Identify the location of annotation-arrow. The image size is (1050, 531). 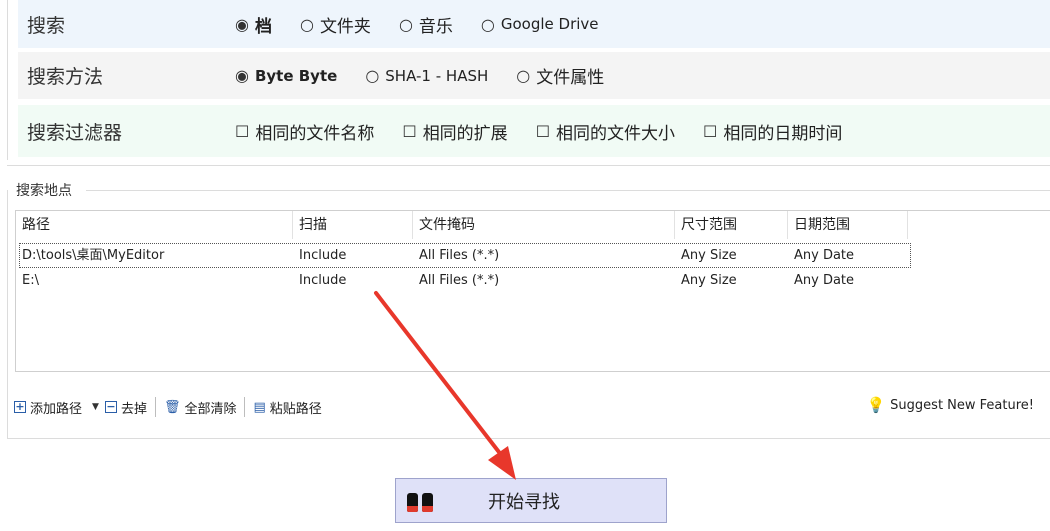
(445, 385).